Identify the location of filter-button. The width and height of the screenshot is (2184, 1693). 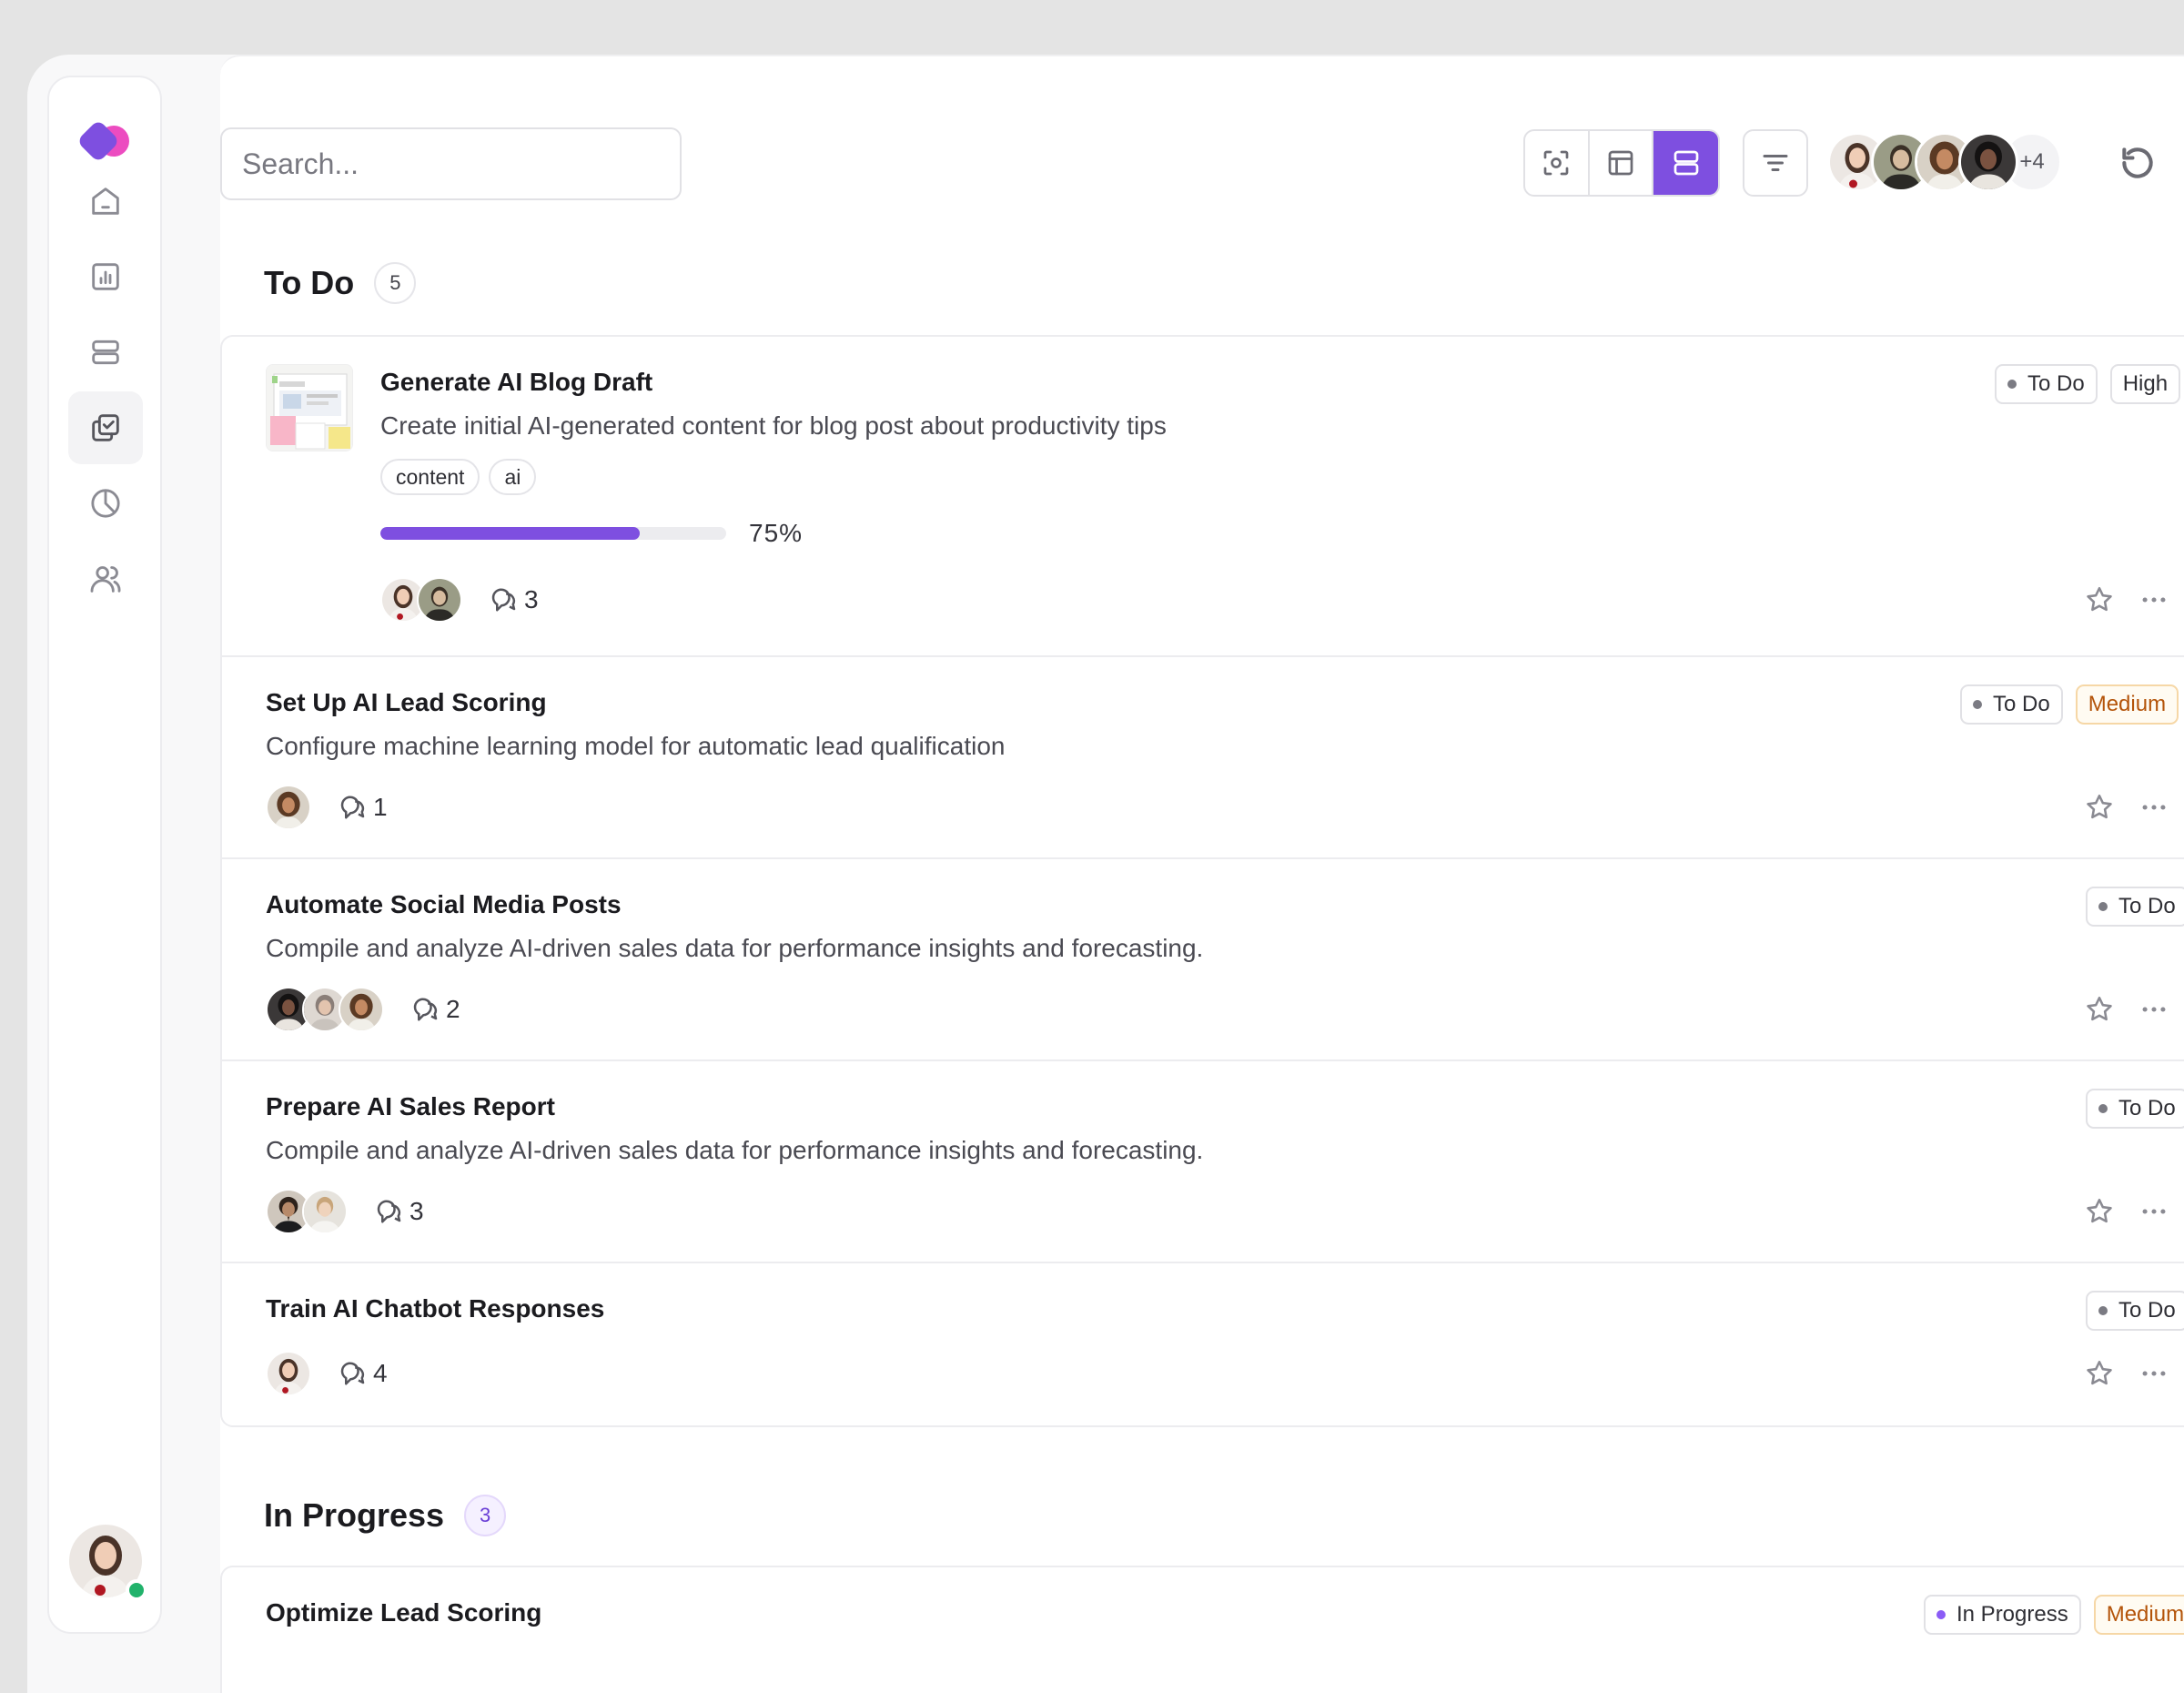
(1776, 163).